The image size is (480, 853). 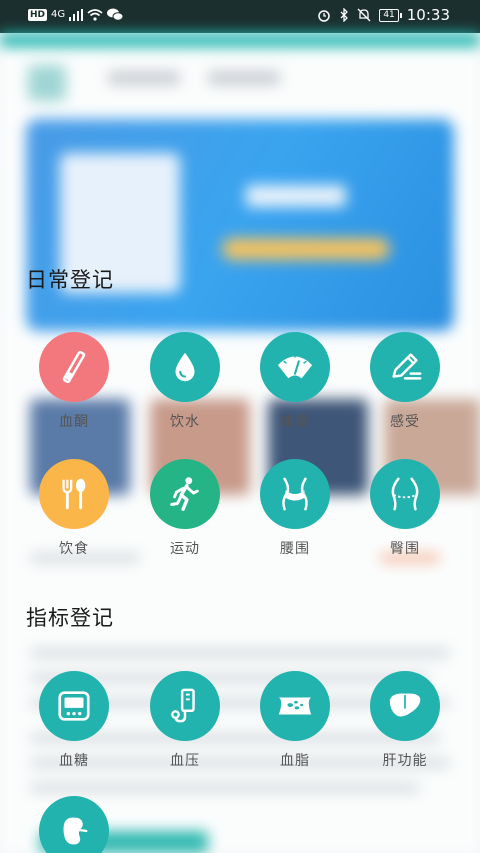 What do you see at coordinates (70, 280) in the screenshot?
I see `daily-section-title: 日常登记` at bounding box center [70, 280].